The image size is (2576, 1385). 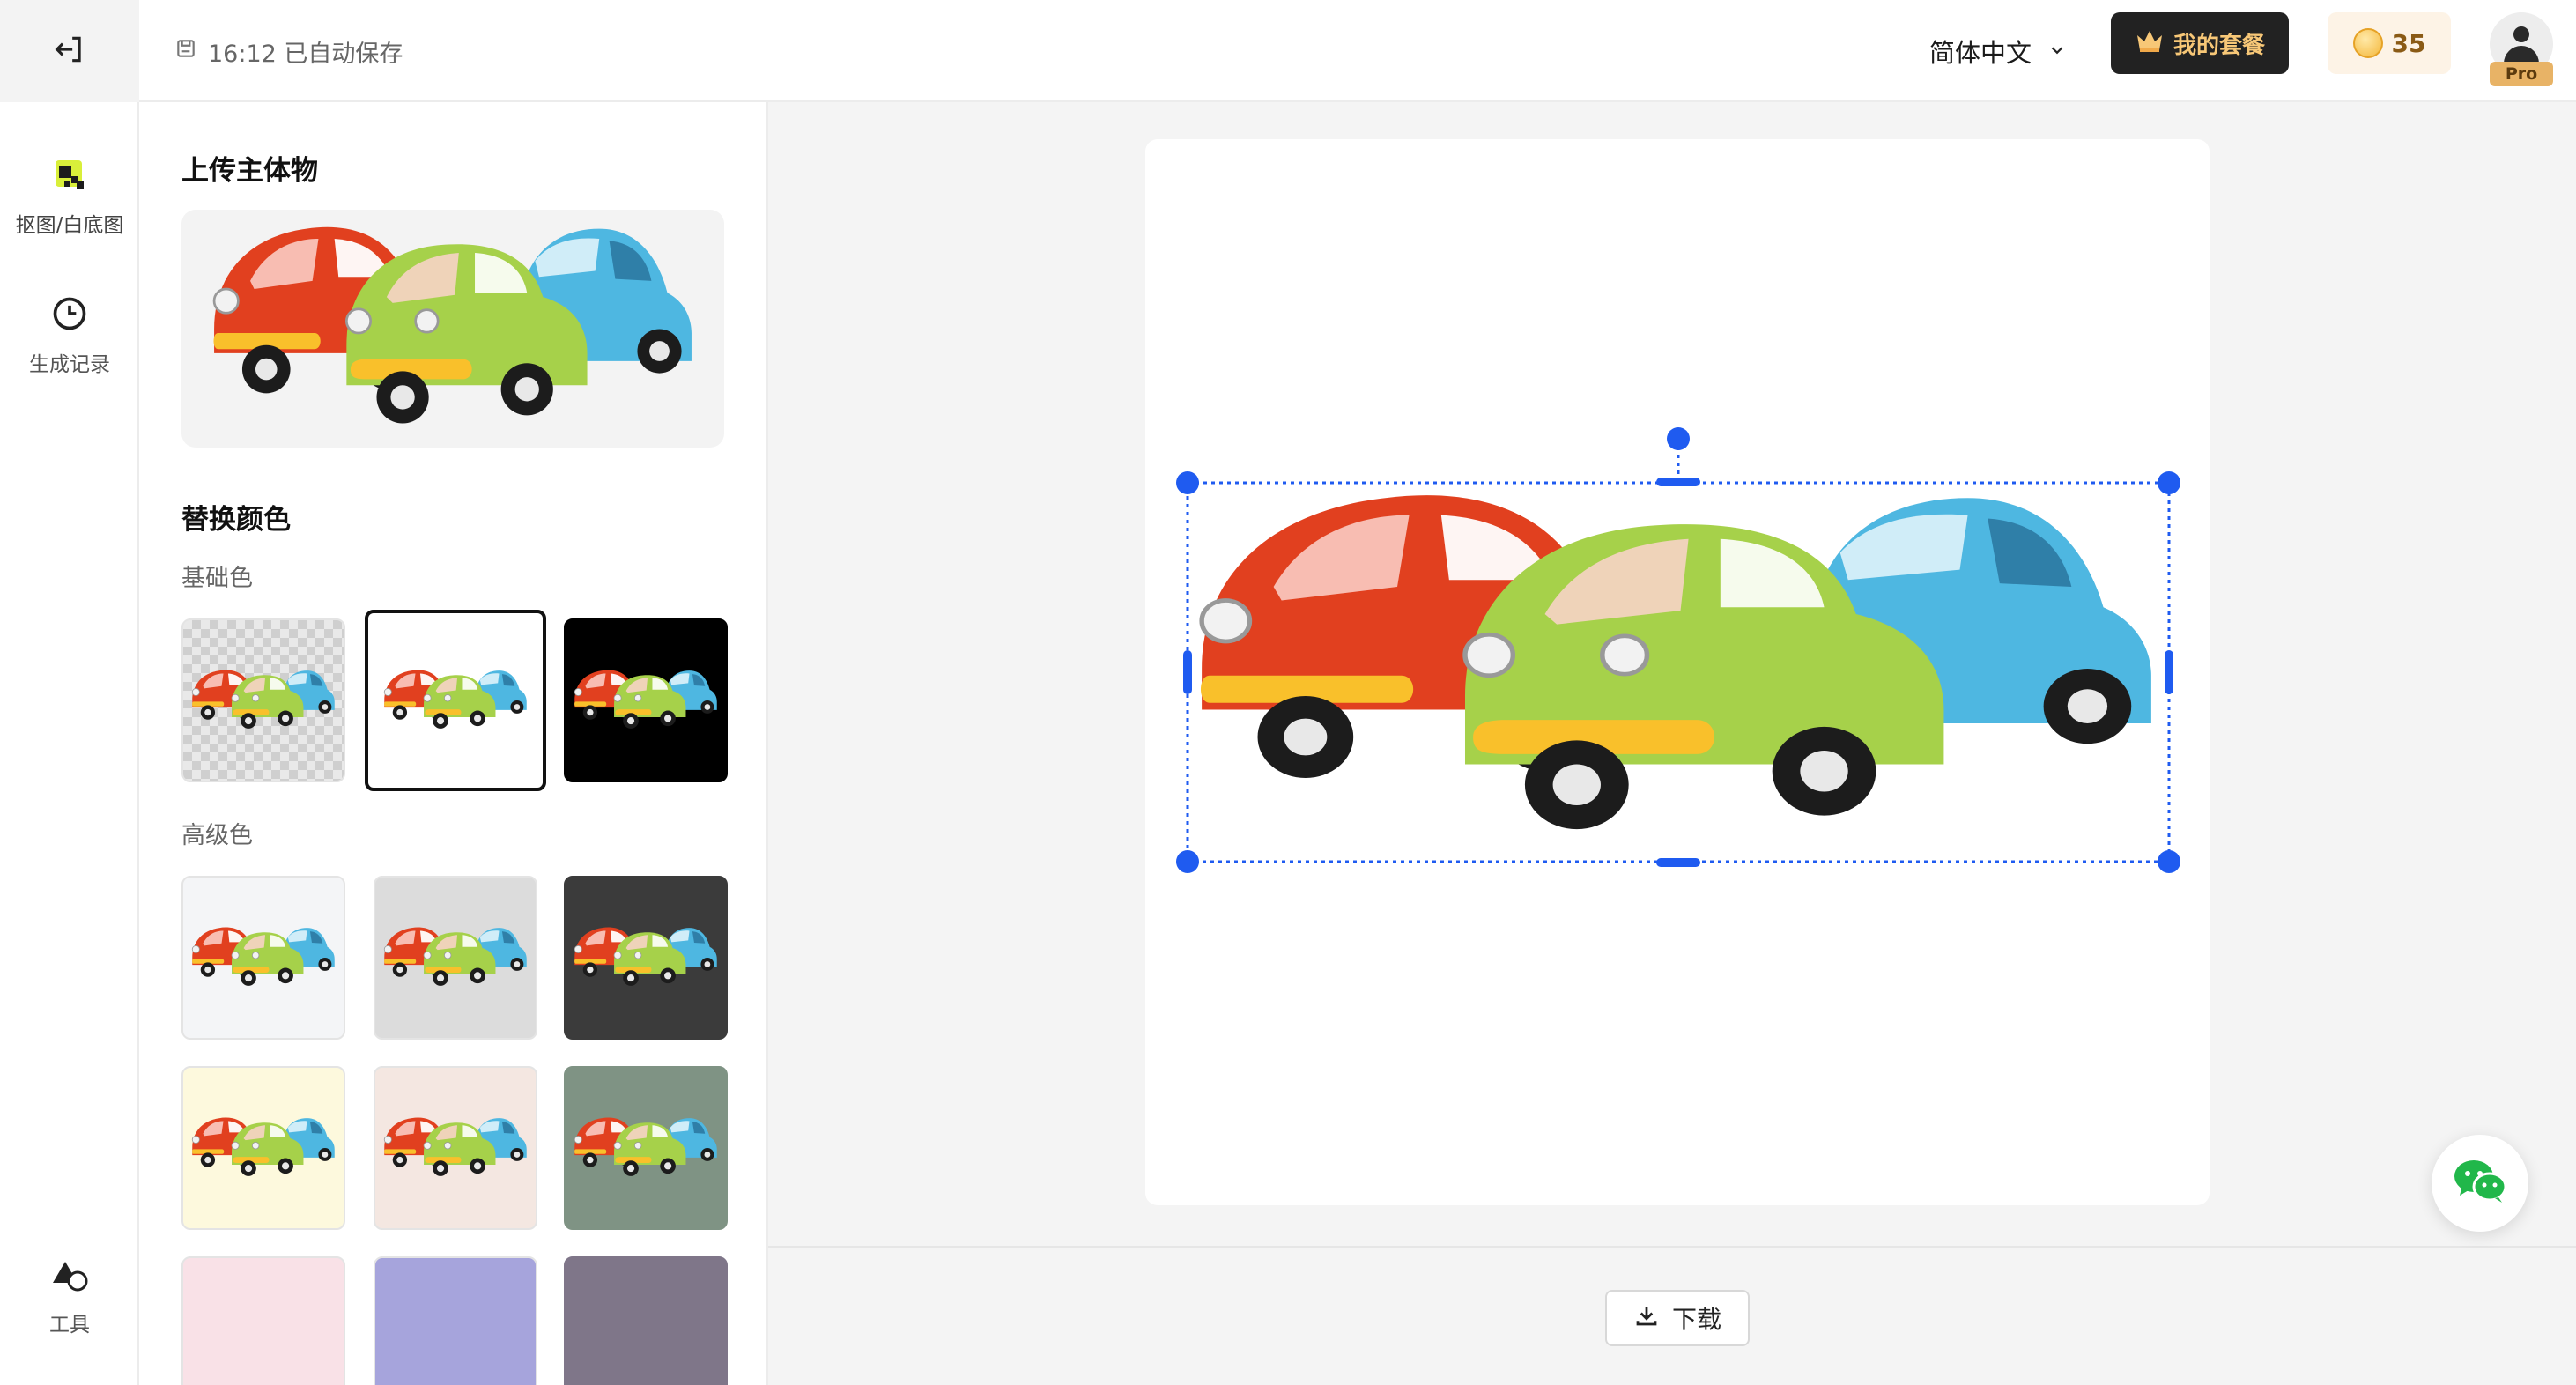 What do you see at coordinates (2368, 43) in the screenshot?
I see `coin-icon` at bounding box center [2368, 43].